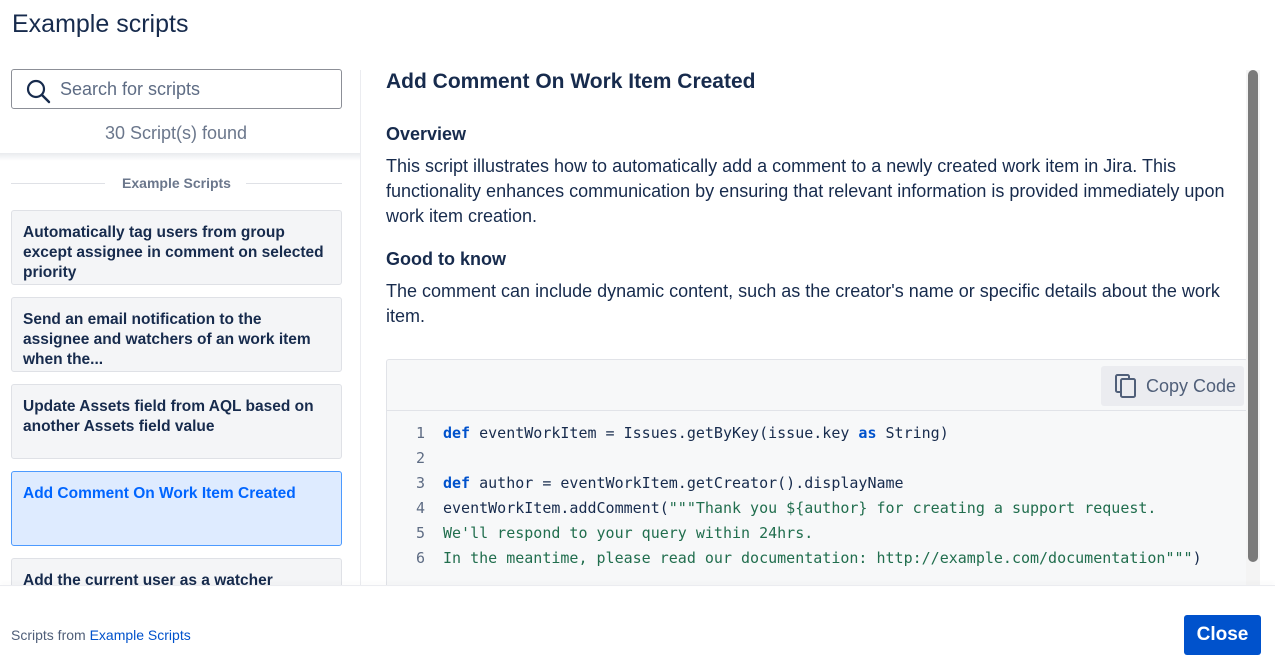 The image size is (1275, 660). What do you see at coordinates (38, 91) in the screenshot?
I see `search-icon` at bounding box center [38, 91].